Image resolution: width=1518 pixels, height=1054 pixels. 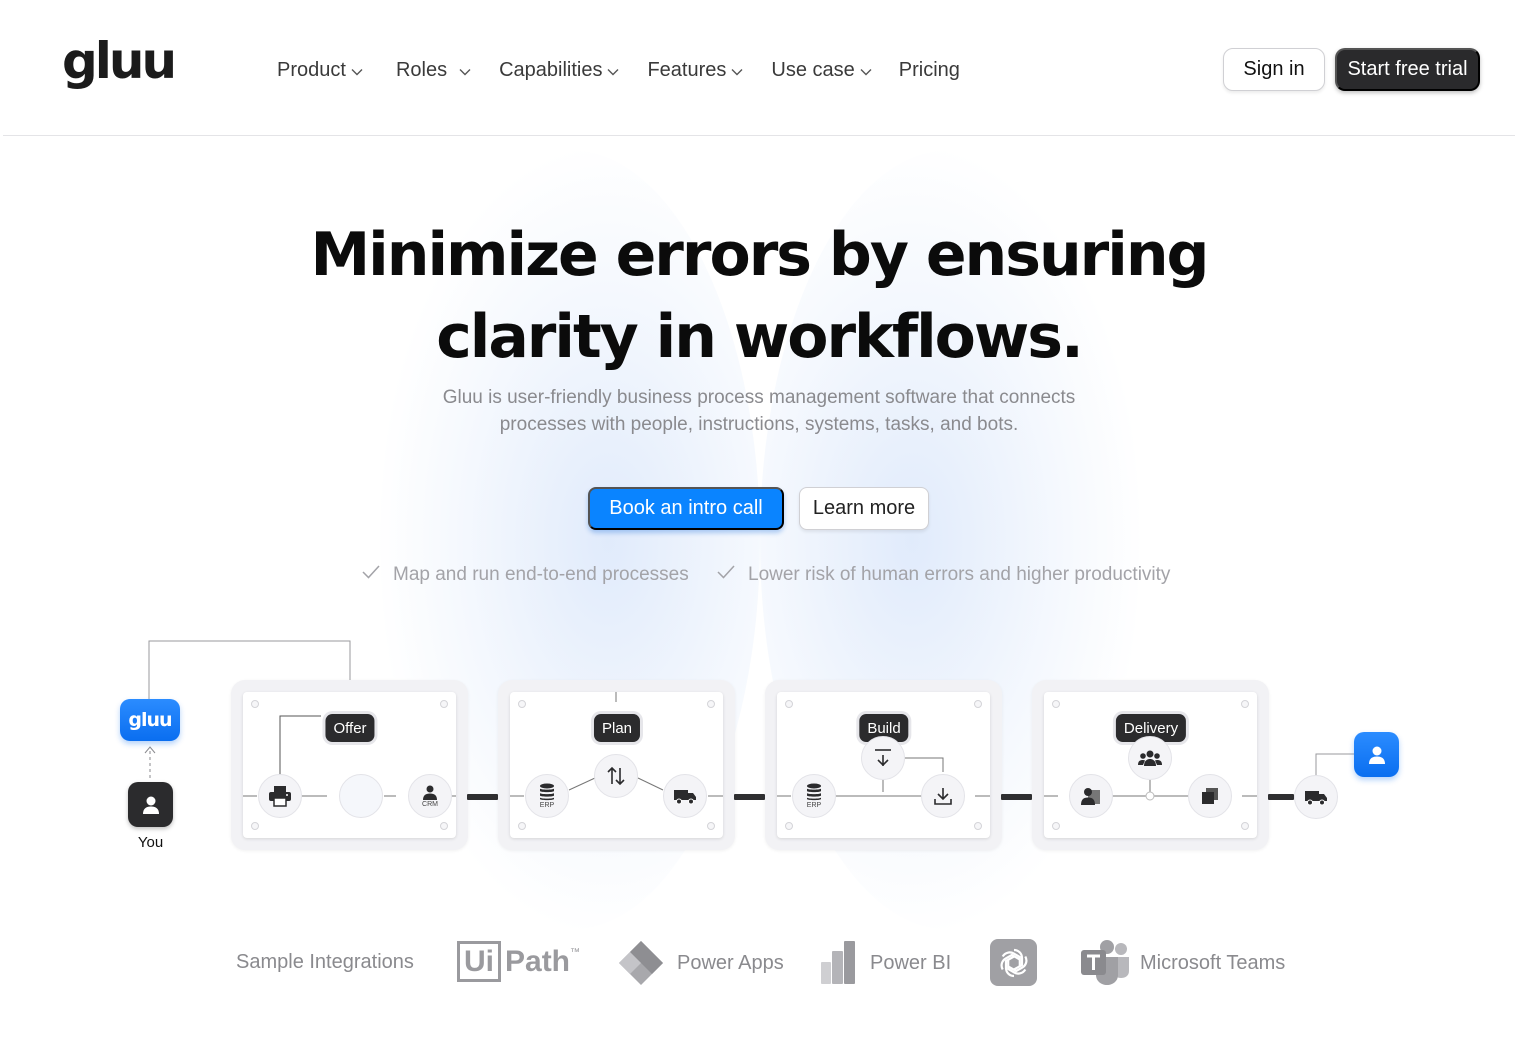 What do you see at coordinates (686, 508) in the screenshot?
I see `book-intro-call-button: Book an intro call` at bounding box center [686, 508].